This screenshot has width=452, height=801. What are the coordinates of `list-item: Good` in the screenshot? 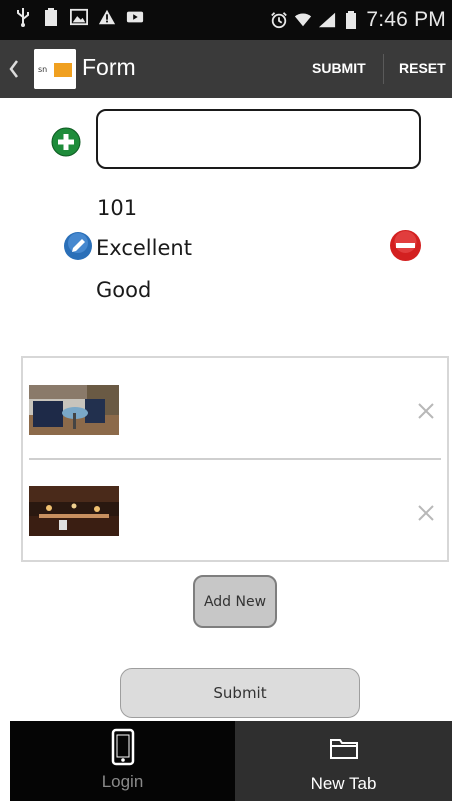 It's located at (124, 290).